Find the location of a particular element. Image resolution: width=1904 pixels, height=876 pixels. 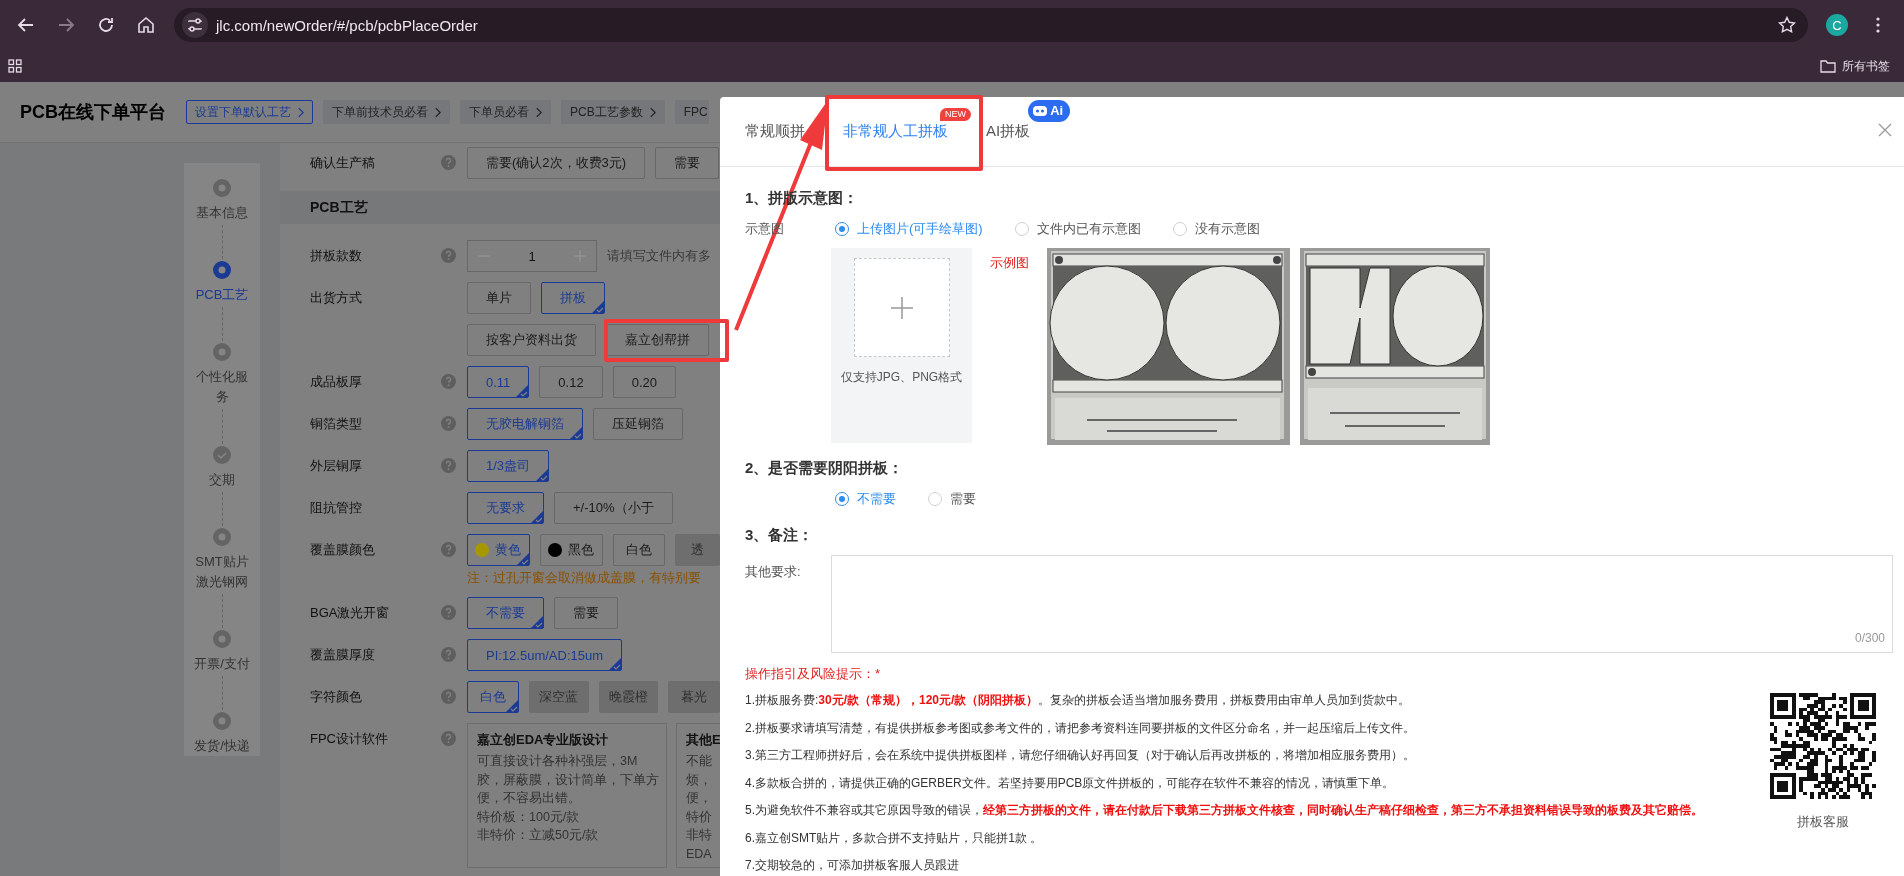

section-title: 3、备注： is located at coordinates (780, 535).